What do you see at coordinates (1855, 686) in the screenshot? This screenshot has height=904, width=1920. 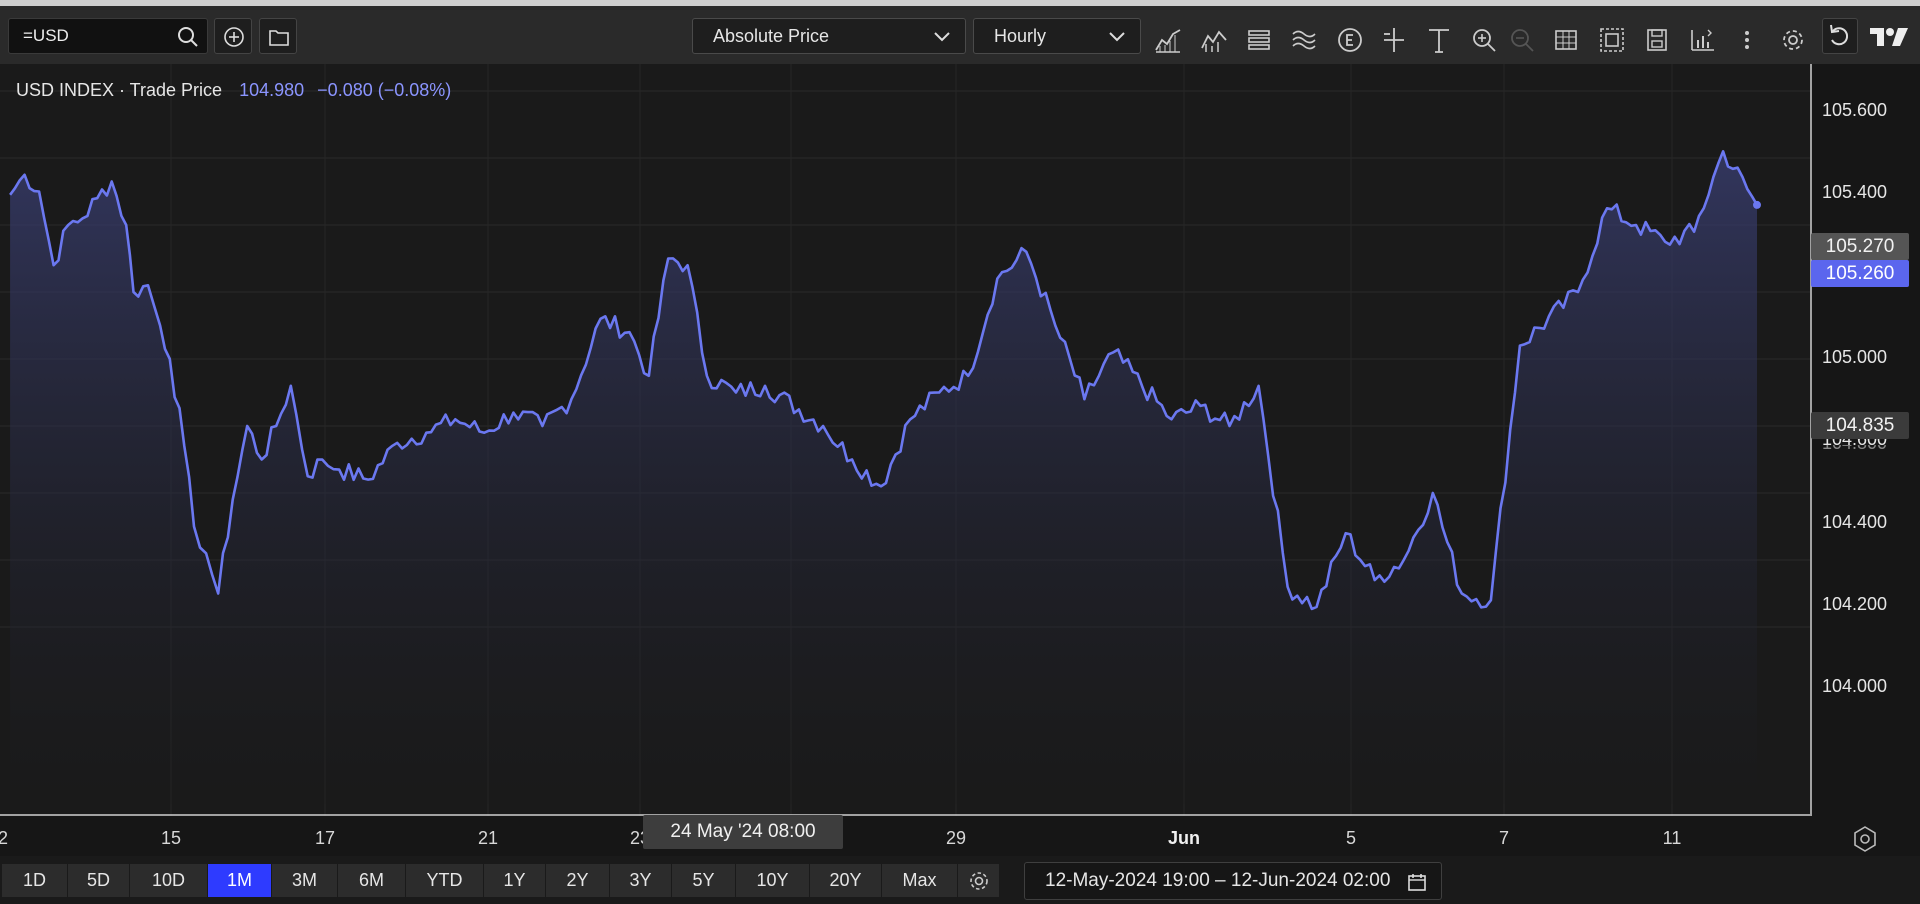 I see `y-tick-label: 104.000` at bounding box center [1855, 686].